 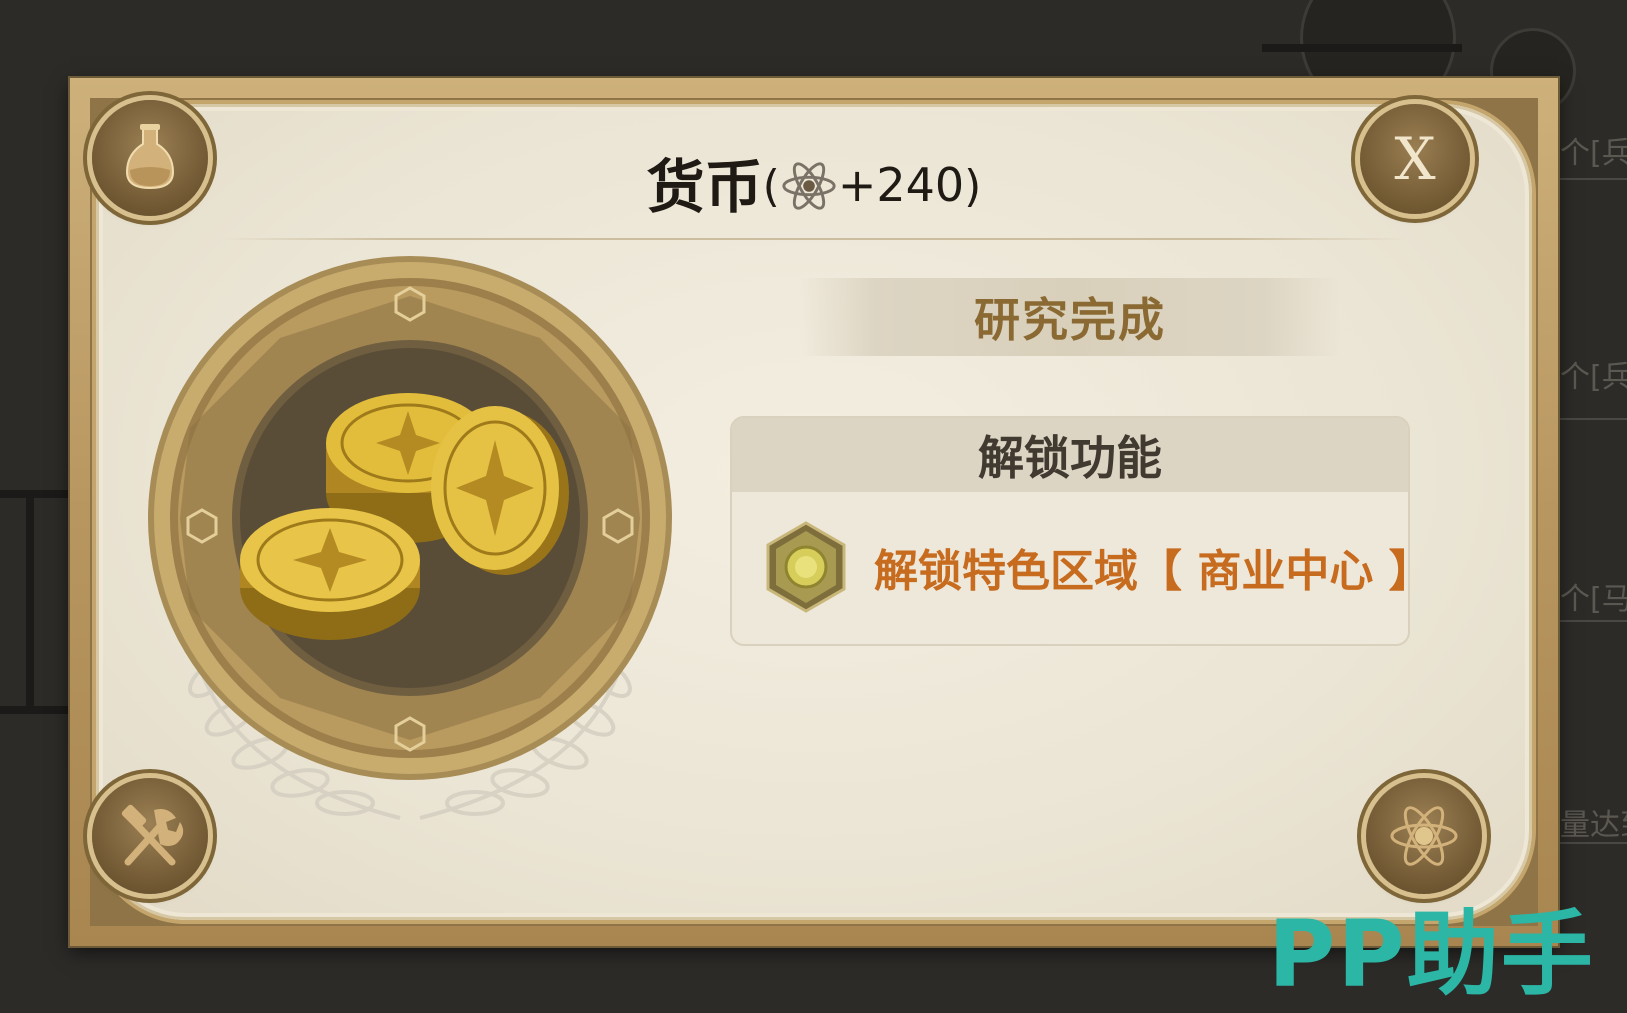 What do you see at coordinates (1431, 954) in the screenshot?
I see `watermark-logo: PP助手` at bounding box center [1431, 954].